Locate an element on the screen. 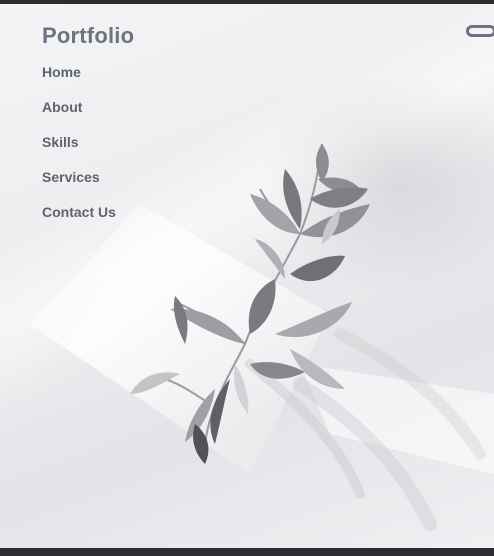  nav-item-about: About is located at coordinates (79, 116).